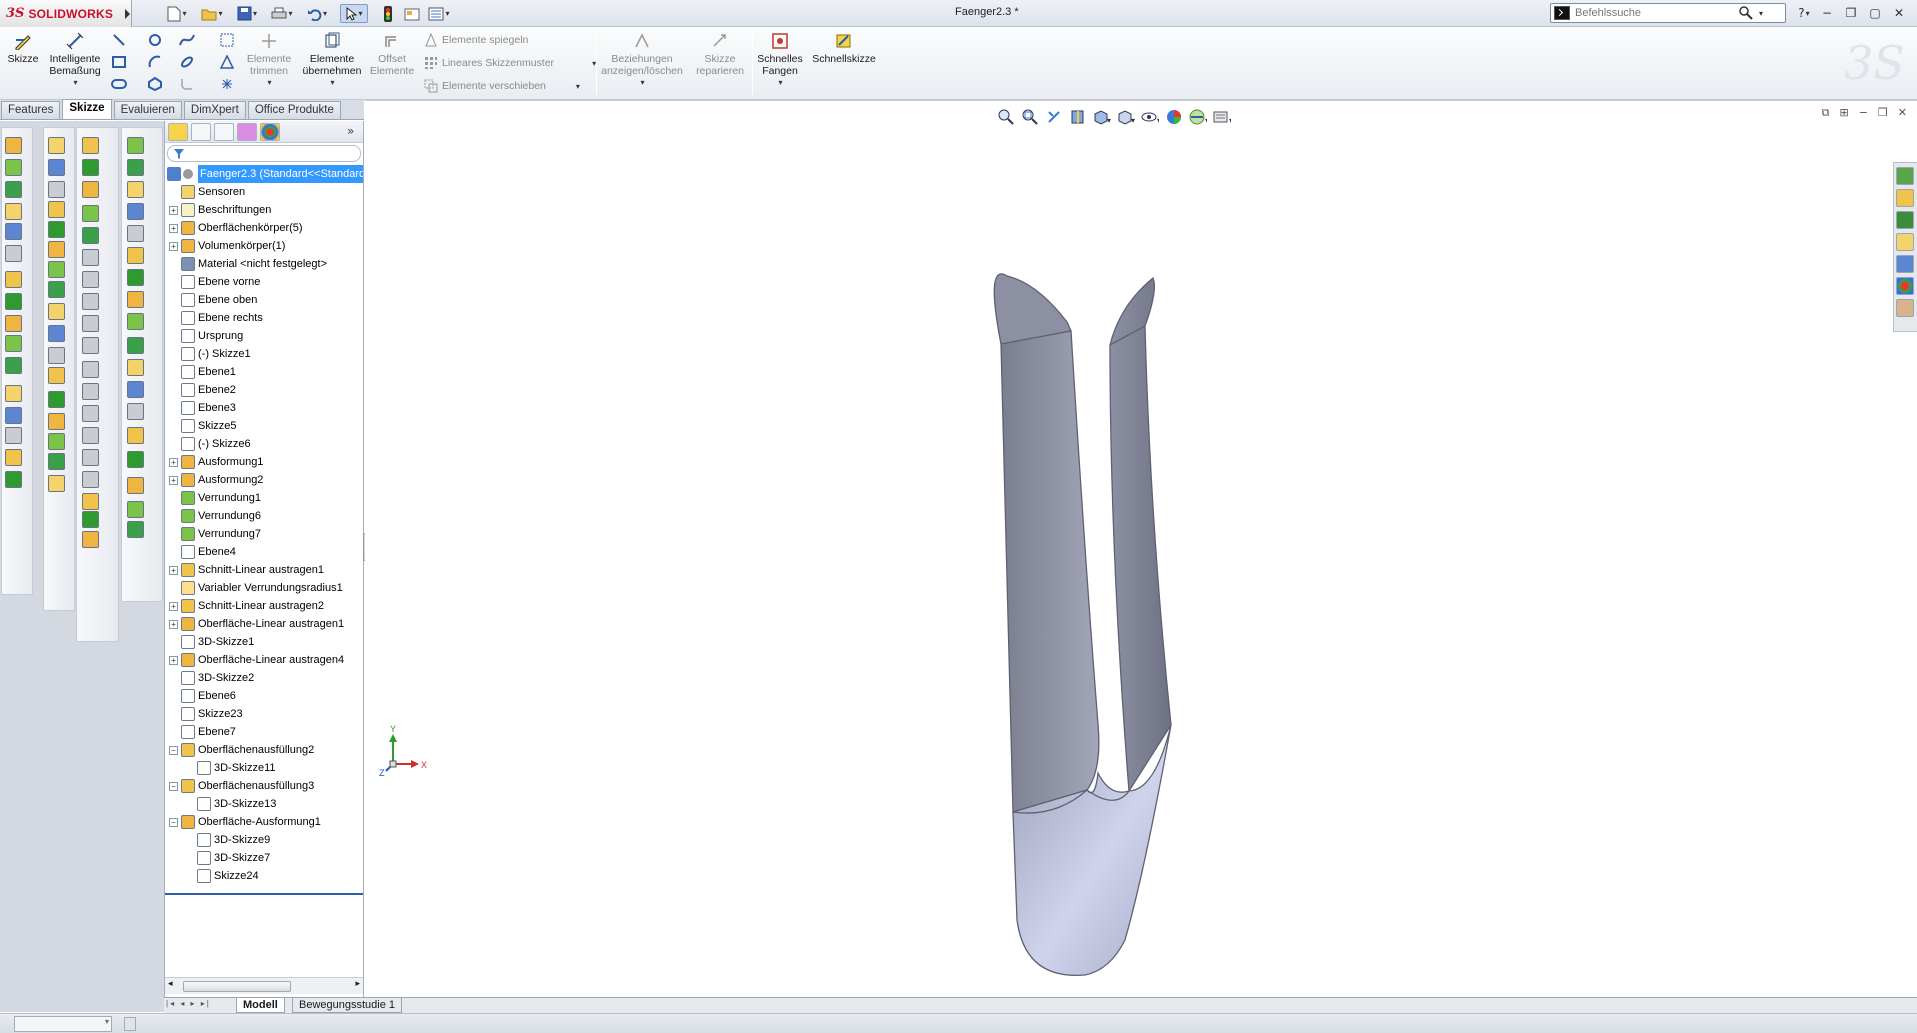 This screenshot has height=1033, width=1917. What do you see at coordinates (130, 1024) in the screenshot?
I see `status-toggle-icon` at bounding box center [130, 1024].